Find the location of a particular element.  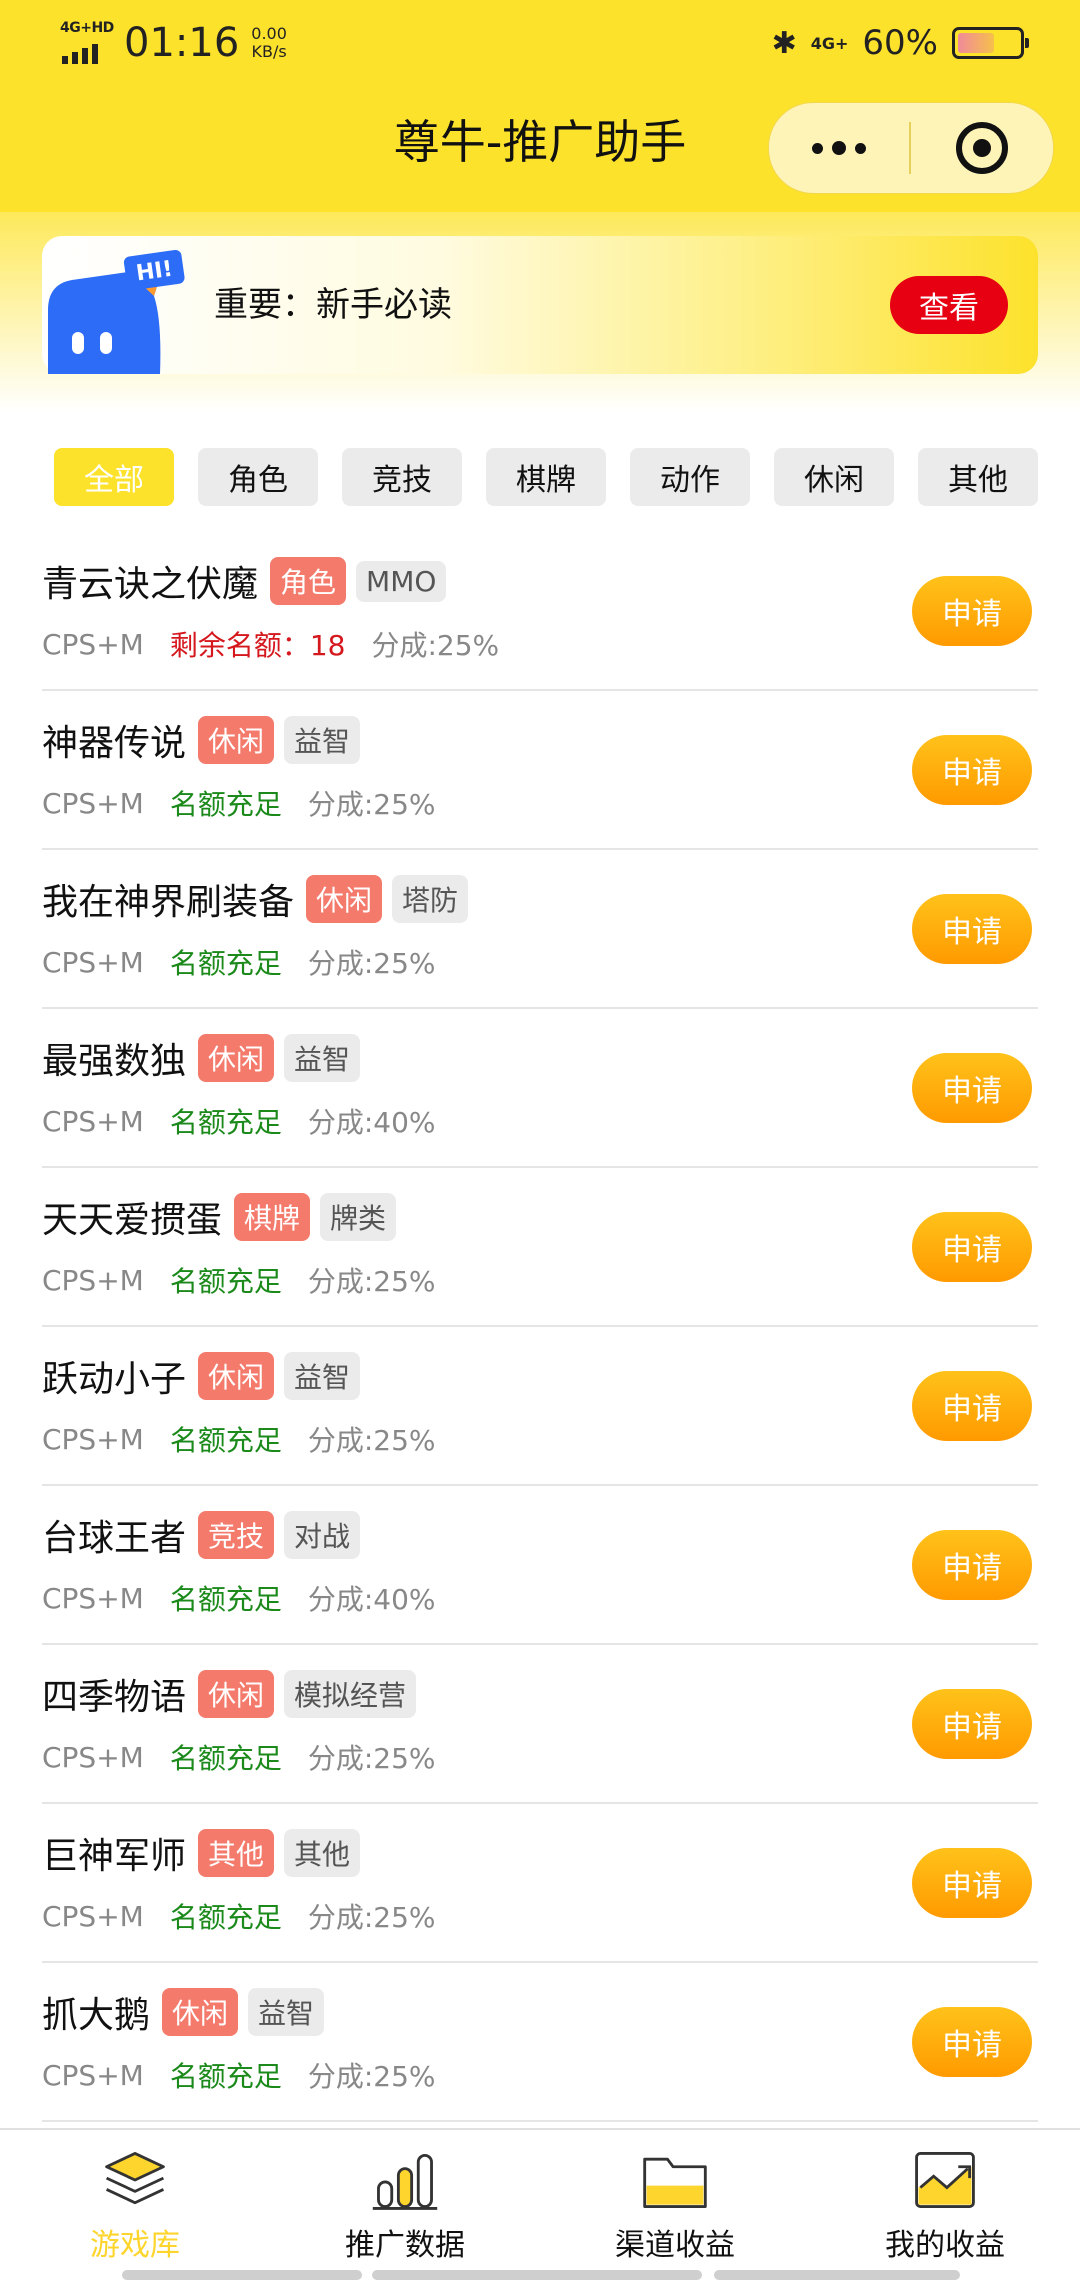

battery-icon is located at coordinates (990, 43).